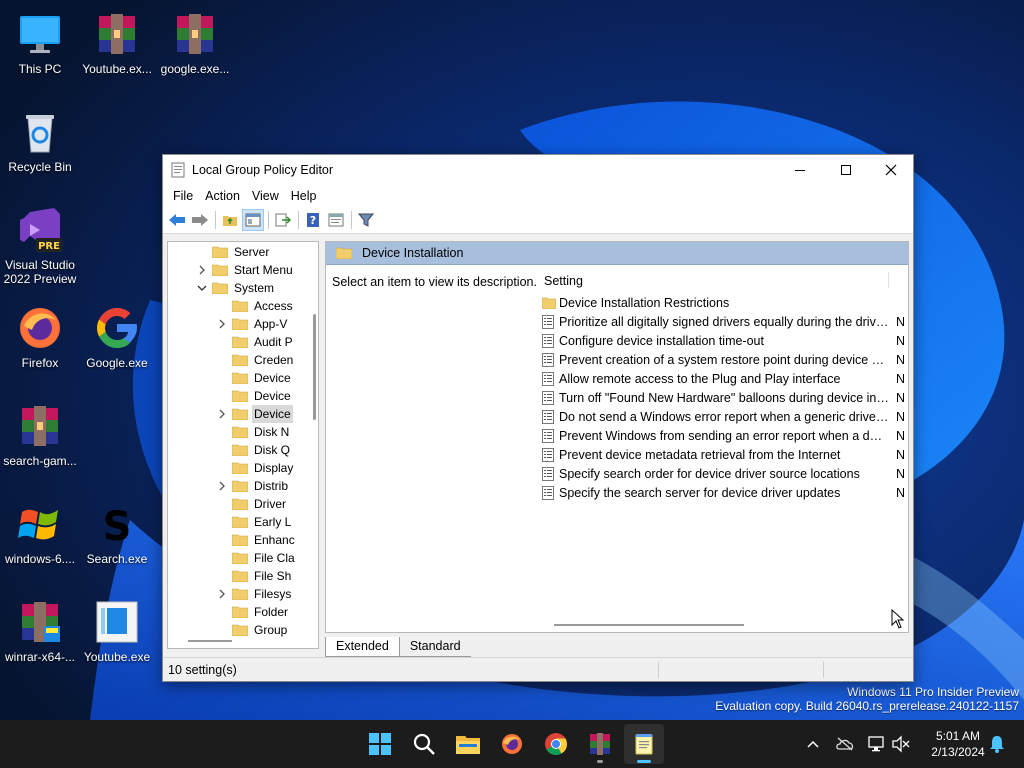  What do you see at coordinates (271, 612) in the screenshot?
I see `tree-item-label: Folder` at bounding box center [271, 612].